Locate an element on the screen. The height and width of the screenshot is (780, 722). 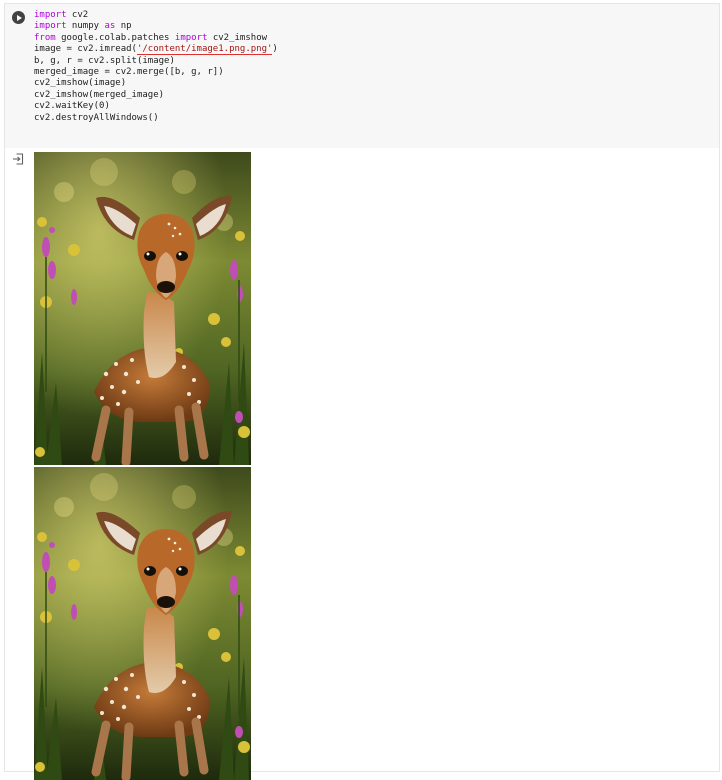
code-string: '/content/image1.png.png' is located at coordinates (204, 50).